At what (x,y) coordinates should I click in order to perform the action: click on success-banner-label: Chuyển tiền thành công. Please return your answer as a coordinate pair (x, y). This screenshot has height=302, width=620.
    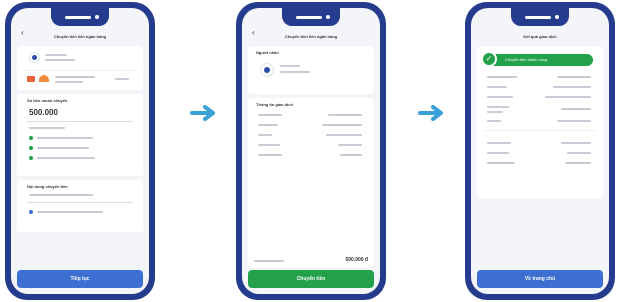
    Looking at the image, I should click on (526, 59).